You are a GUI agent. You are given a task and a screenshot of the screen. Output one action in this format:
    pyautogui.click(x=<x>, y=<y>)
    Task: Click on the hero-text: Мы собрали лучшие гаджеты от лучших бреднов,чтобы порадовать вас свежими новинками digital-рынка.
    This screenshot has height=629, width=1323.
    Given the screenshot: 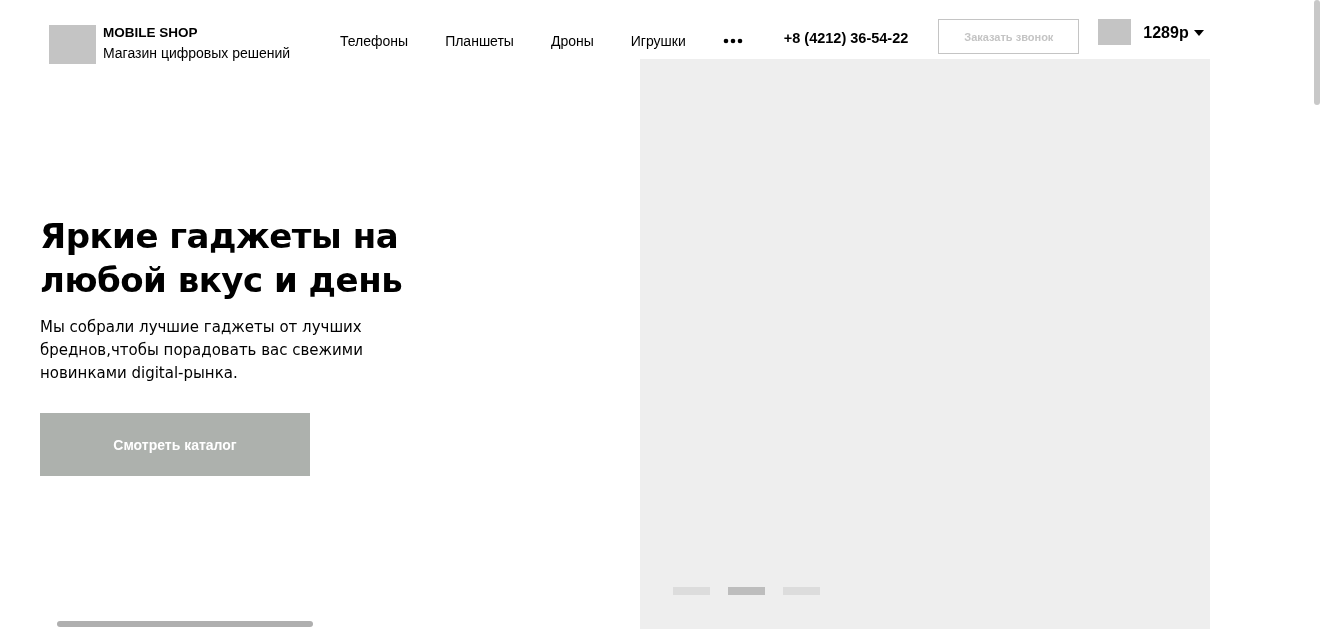 What is the action you would take?
    pyautogui.click(x=202, y=350)
    